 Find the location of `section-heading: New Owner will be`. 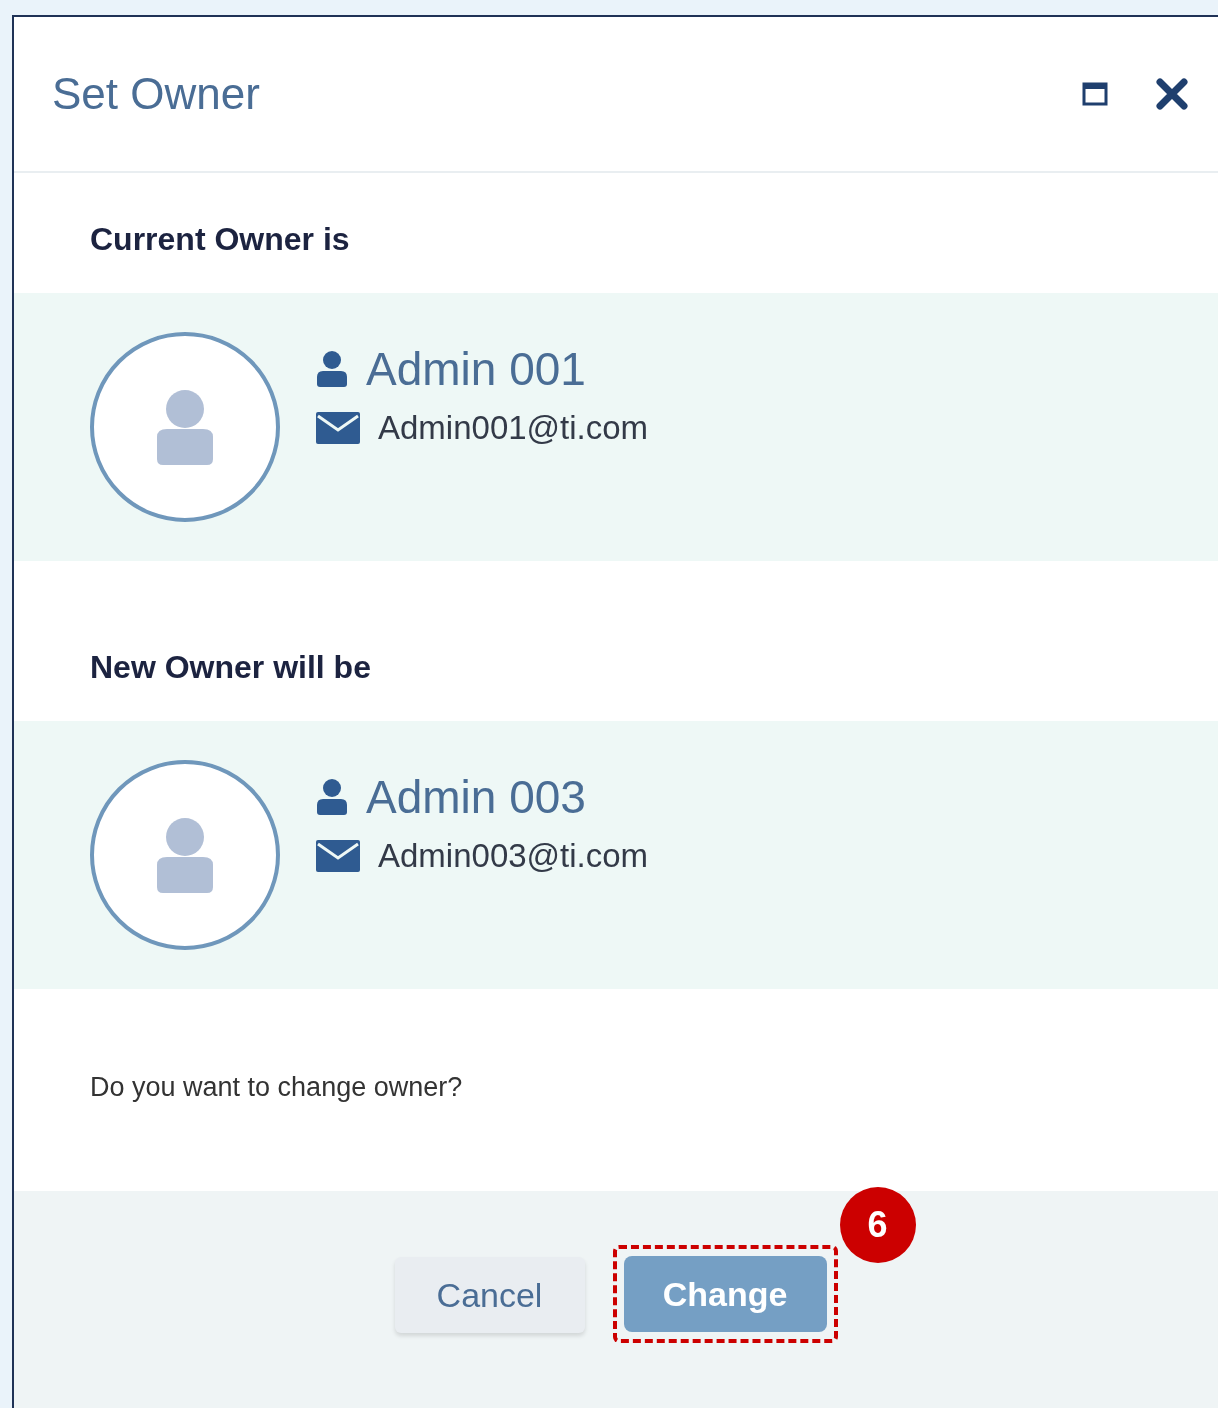

section-heading: New Owner will be is located at coordinates (230, 667).